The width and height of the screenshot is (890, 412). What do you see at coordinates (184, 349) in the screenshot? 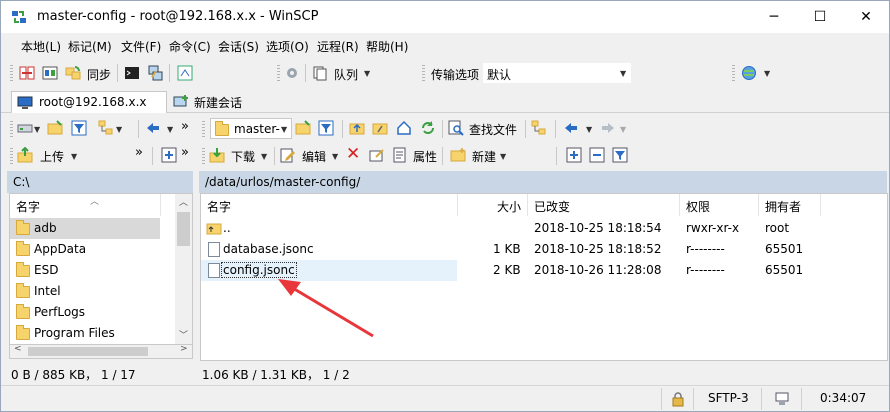
I see `scroll-right-arrow-icon: >` at bounding box center [184, 349].